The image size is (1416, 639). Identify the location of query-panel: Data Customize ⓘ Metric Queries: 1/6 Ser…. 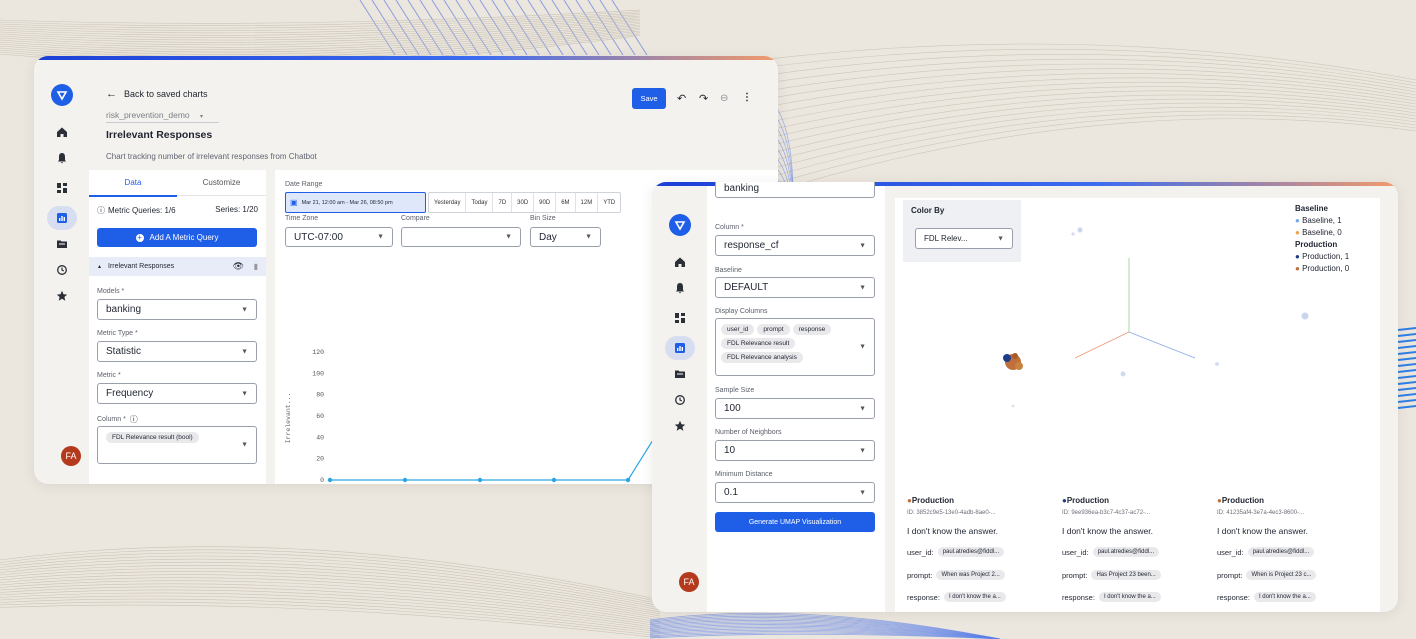
(177, 327).